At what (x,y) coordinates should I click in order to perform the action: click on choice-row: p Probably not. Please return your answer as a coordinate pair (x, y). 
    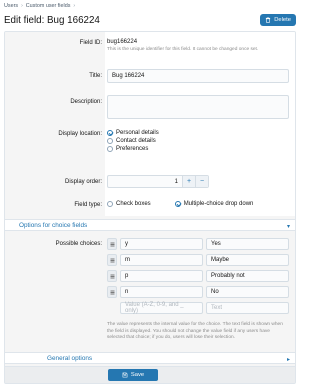
    Looking at the image, I should click on (198, 276).